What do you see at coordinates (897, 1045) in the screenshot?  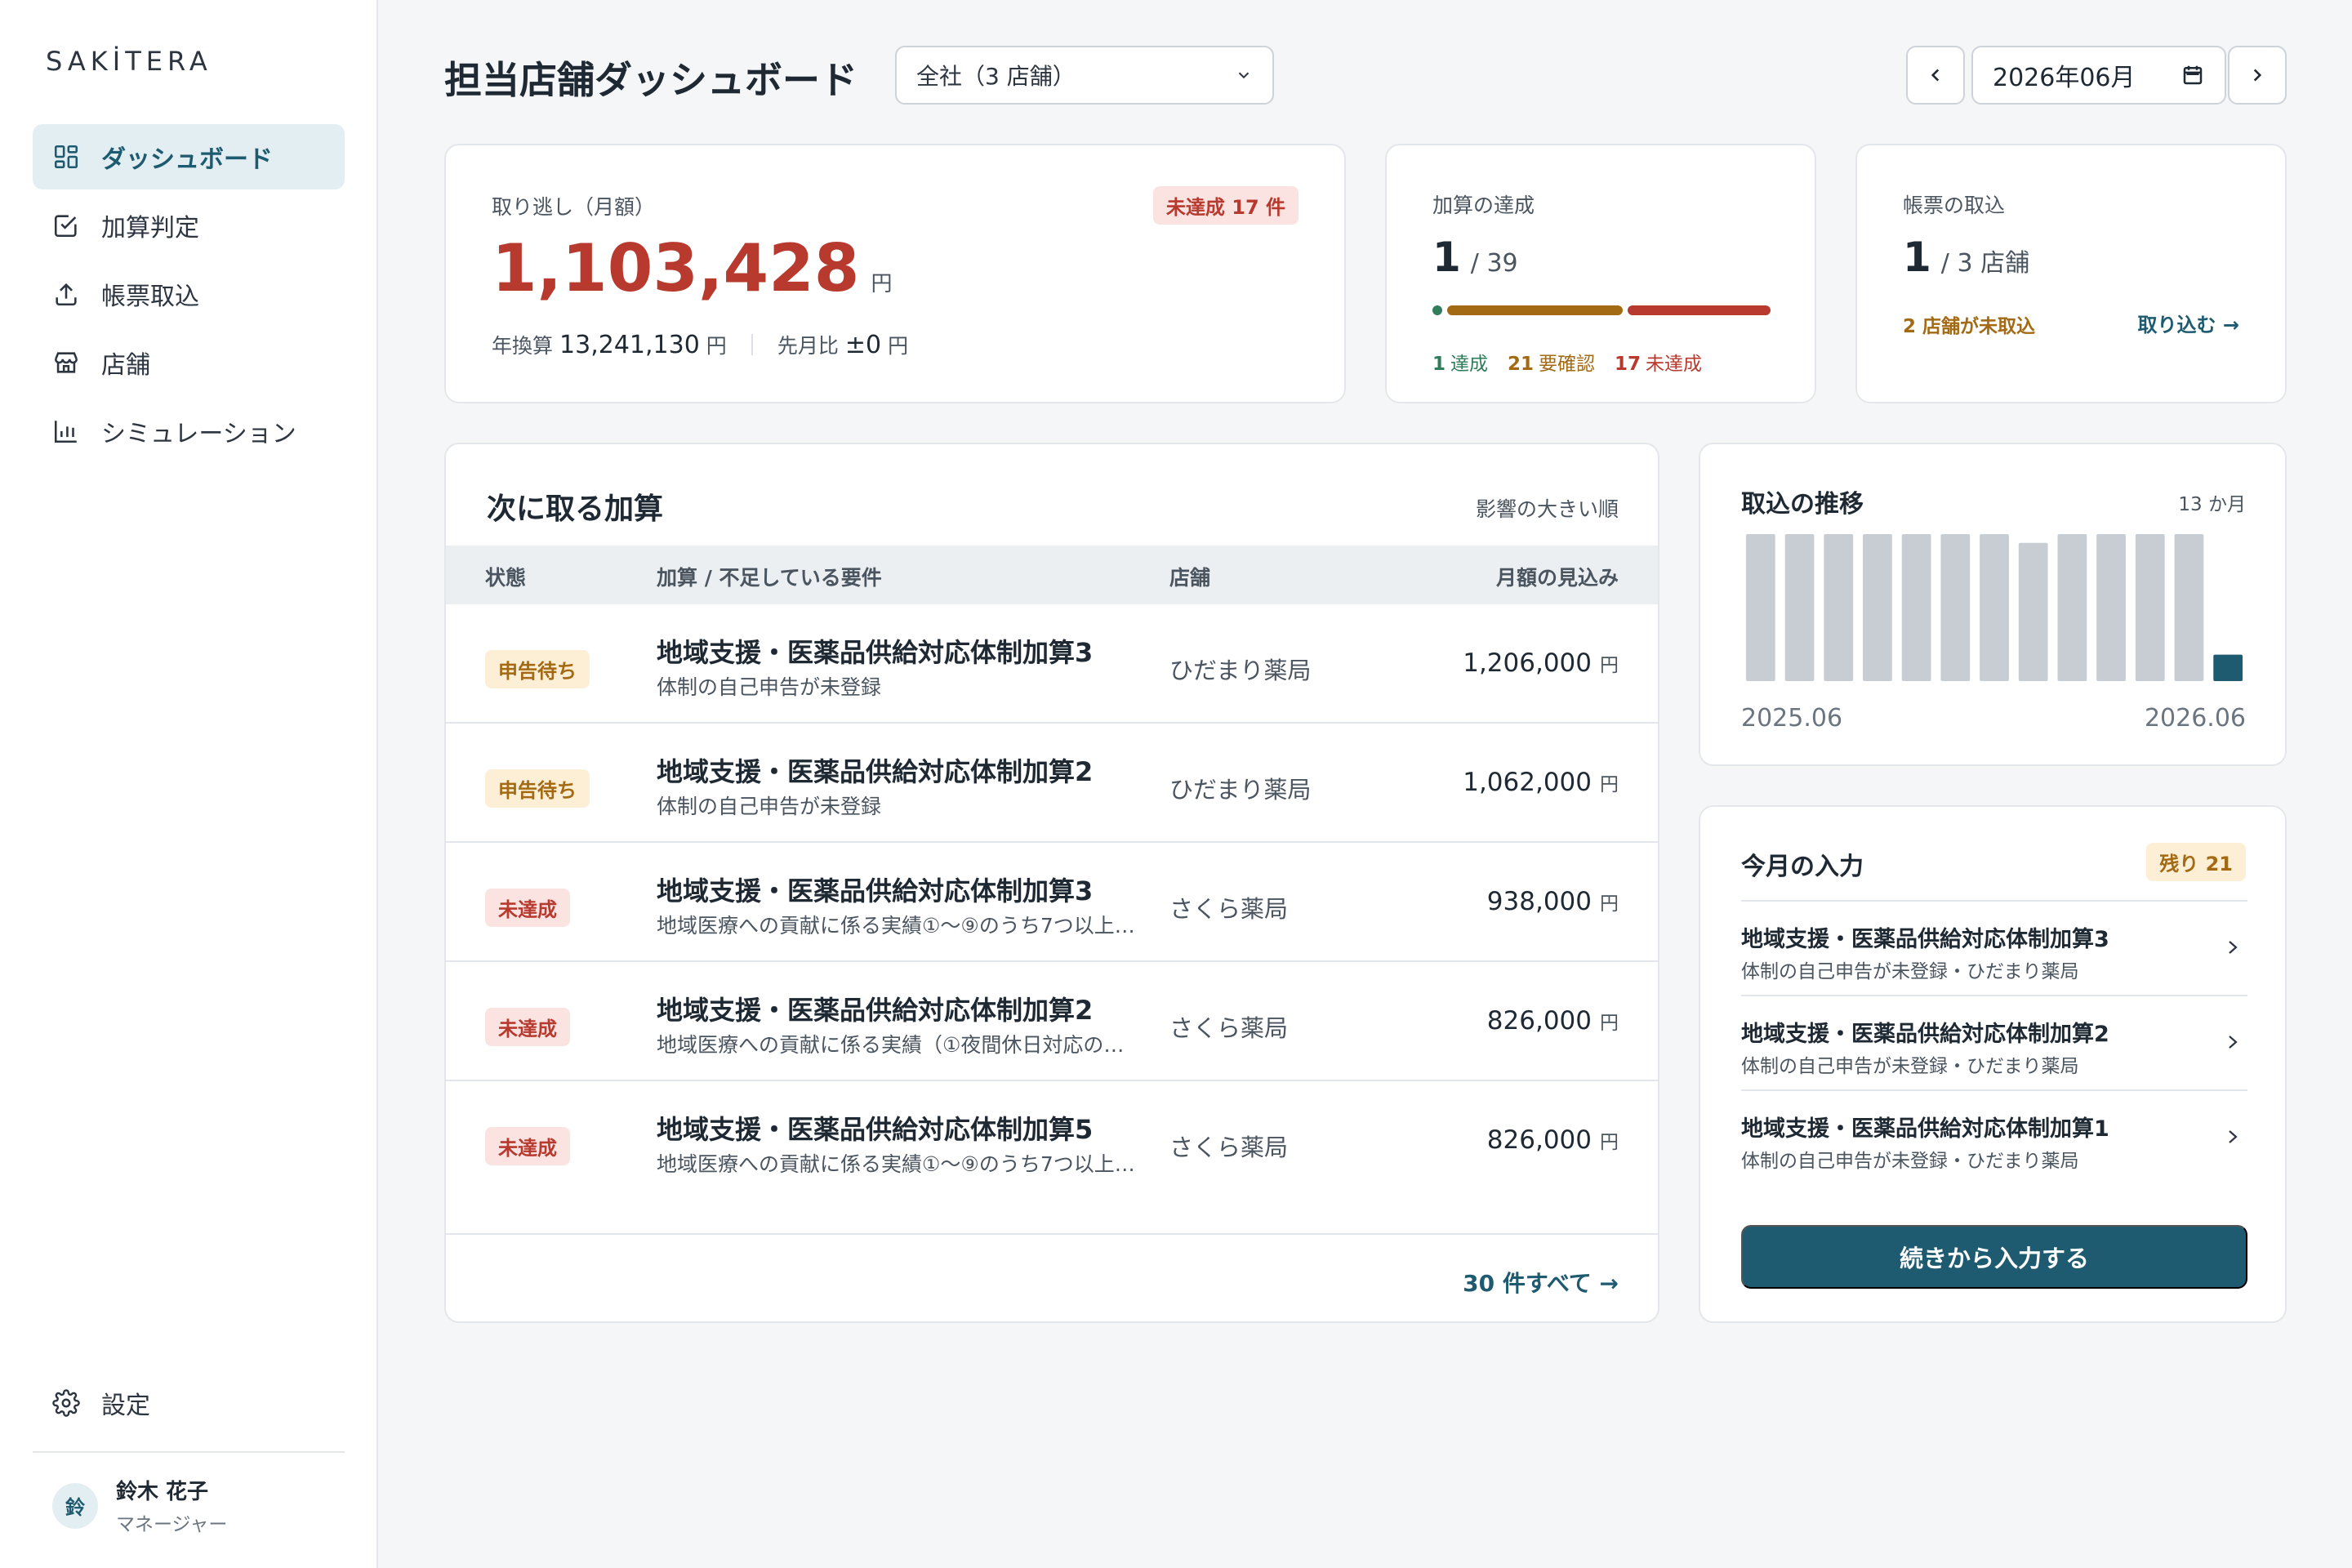 I see `missing-requirement: 地域医療への貢献に係る実績（①夜間休日対応の実績）` at bounding box center [897, 1045].